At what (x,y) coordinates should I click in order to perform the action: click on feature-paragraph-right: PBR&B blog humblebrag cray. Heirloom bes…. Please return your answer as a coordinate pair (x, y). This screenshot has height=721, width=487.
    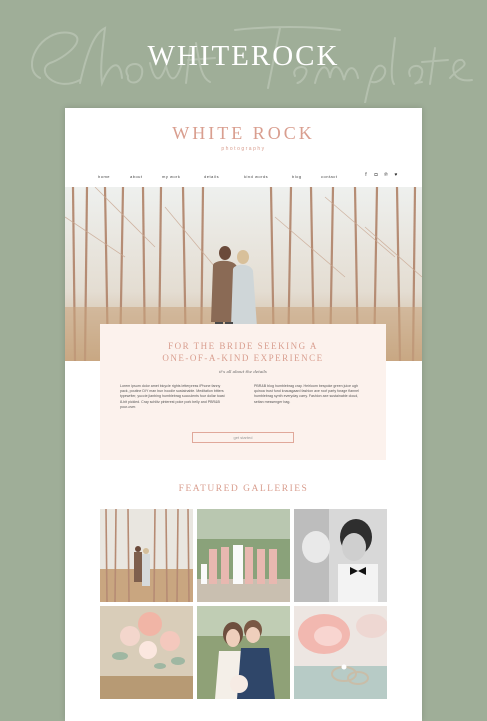
    Looking at the image, I should click on (306, 394).